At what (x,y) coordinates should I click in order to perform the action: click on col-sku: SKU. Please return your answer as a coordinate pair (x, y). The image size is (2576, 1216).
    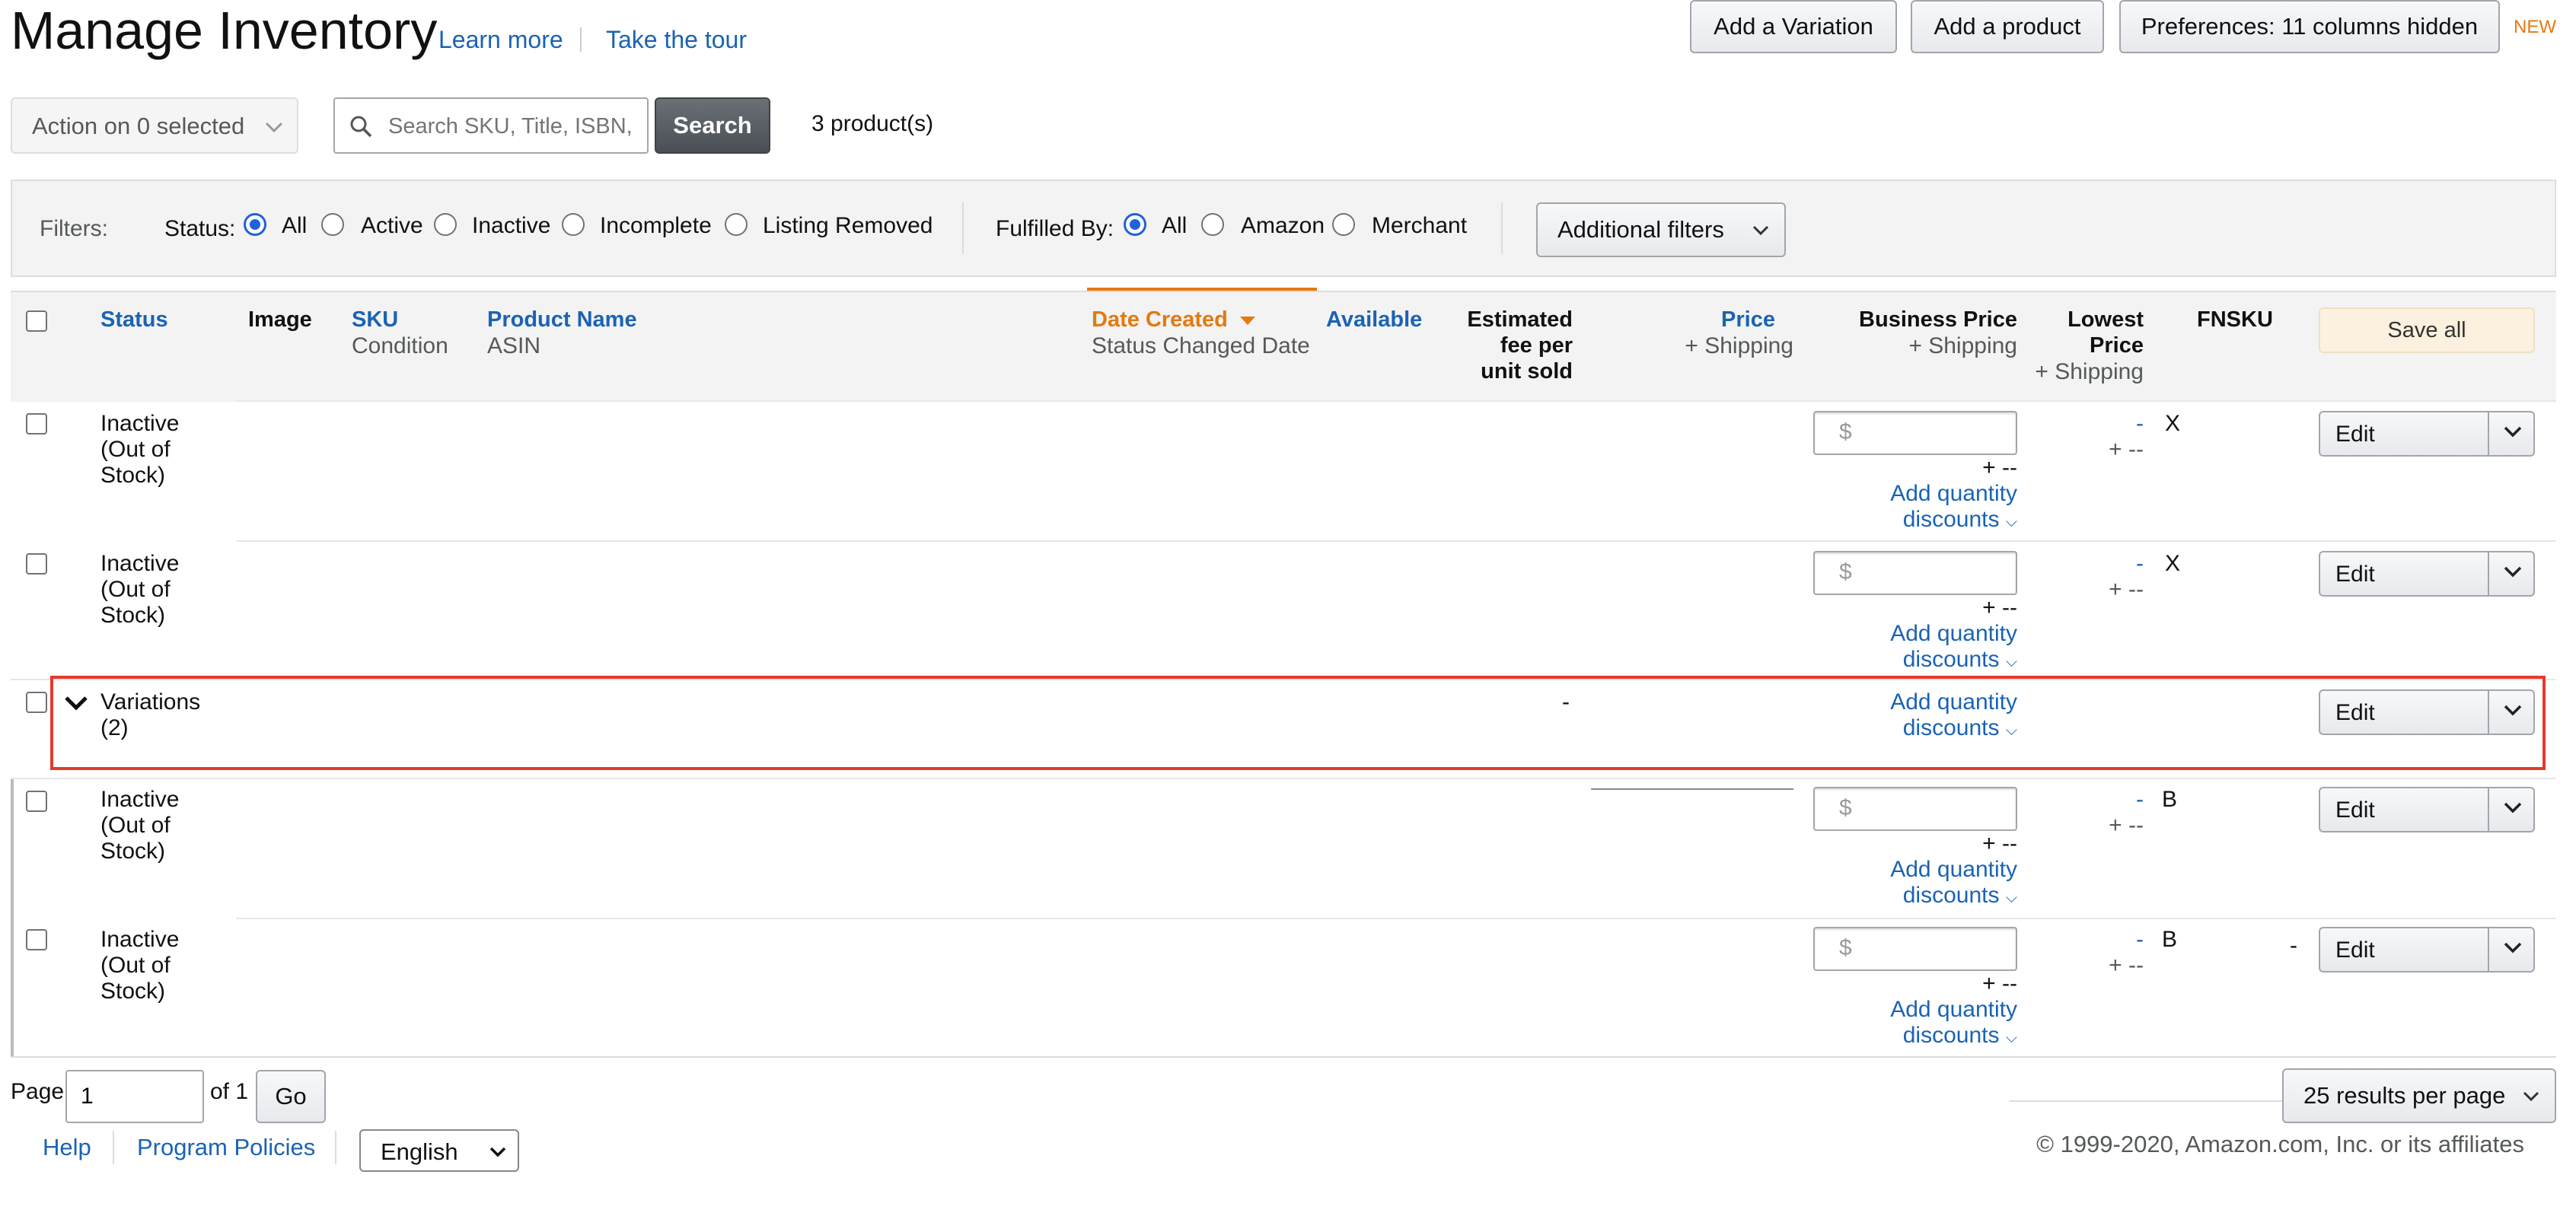
    Looking at the image, I should click on (375, 320).